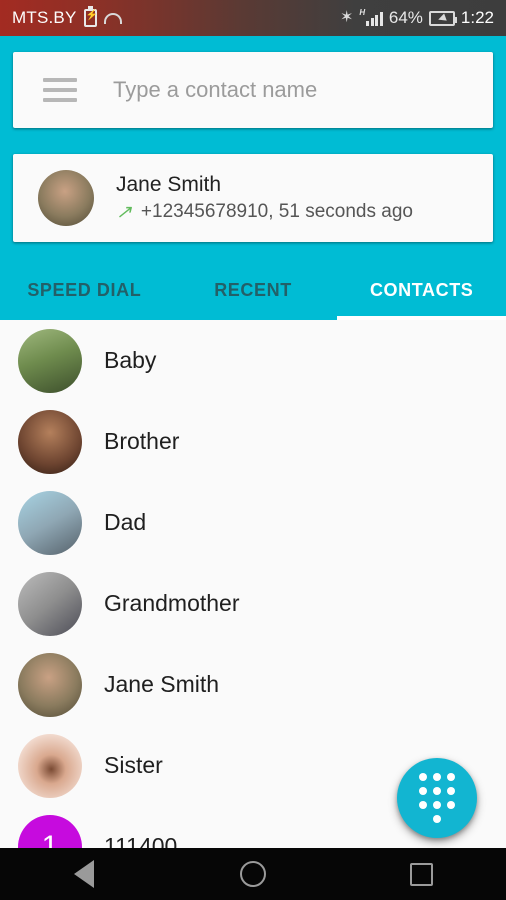 The width and height of the screenshot is (506, 900). What do you see at coordinates (421, 290) in the screenshot?
I see `tab-contacts: CONTACTS` at bounding box center [421, 290].